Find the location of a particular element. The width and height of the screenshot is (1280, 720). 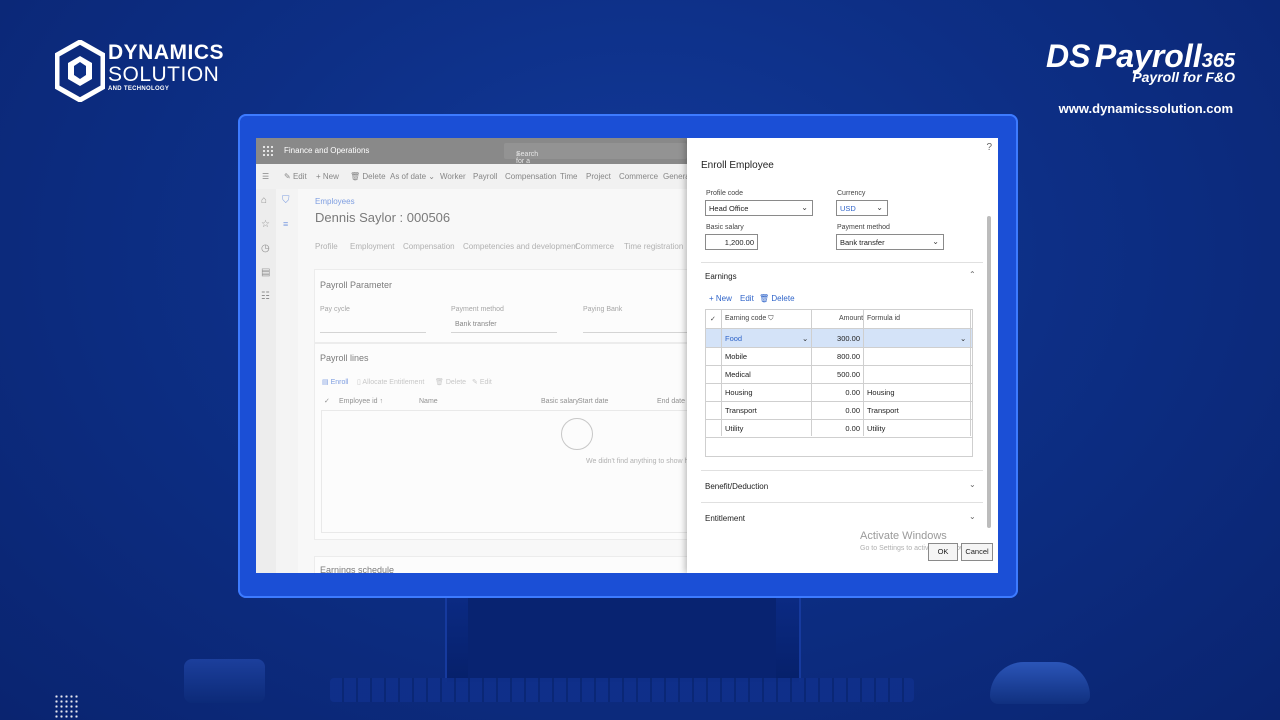

speaker is located at coordinates (224, 681).